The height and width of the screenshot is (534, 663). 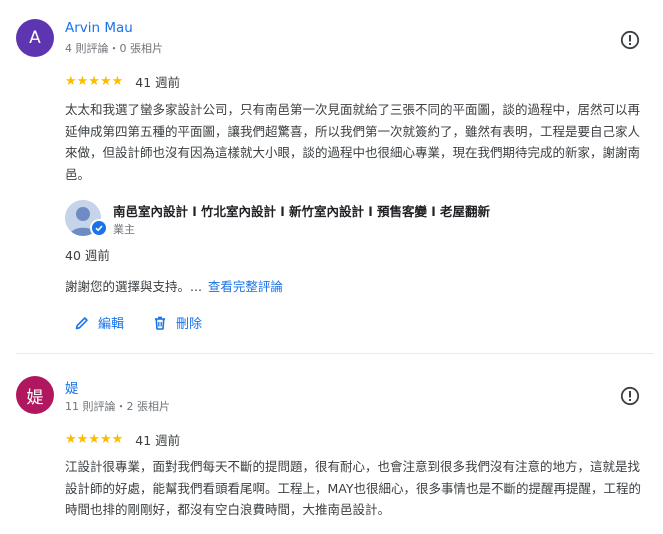 What do you see at coordinates (81, 322) in the screenshot?
I see `pencil-icon` at bounding box center [81, 322].